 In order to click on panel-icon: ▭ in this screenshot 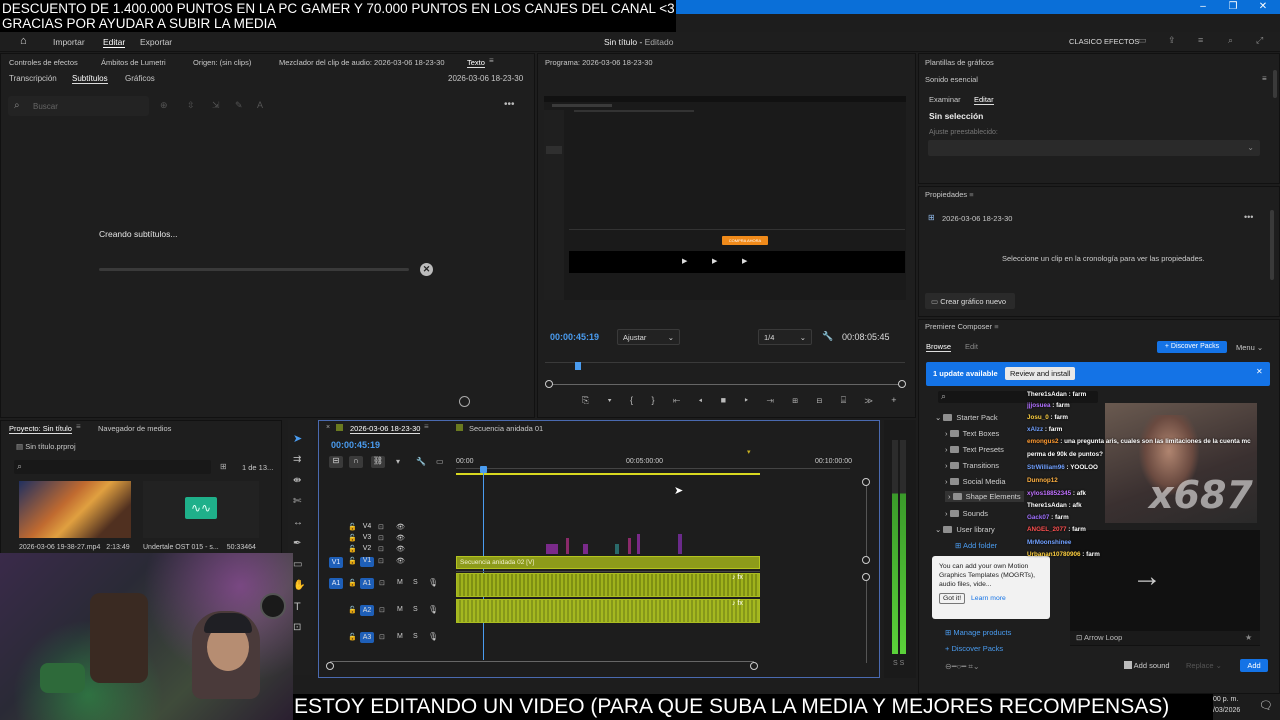, I will do `click(1142, 40)`.